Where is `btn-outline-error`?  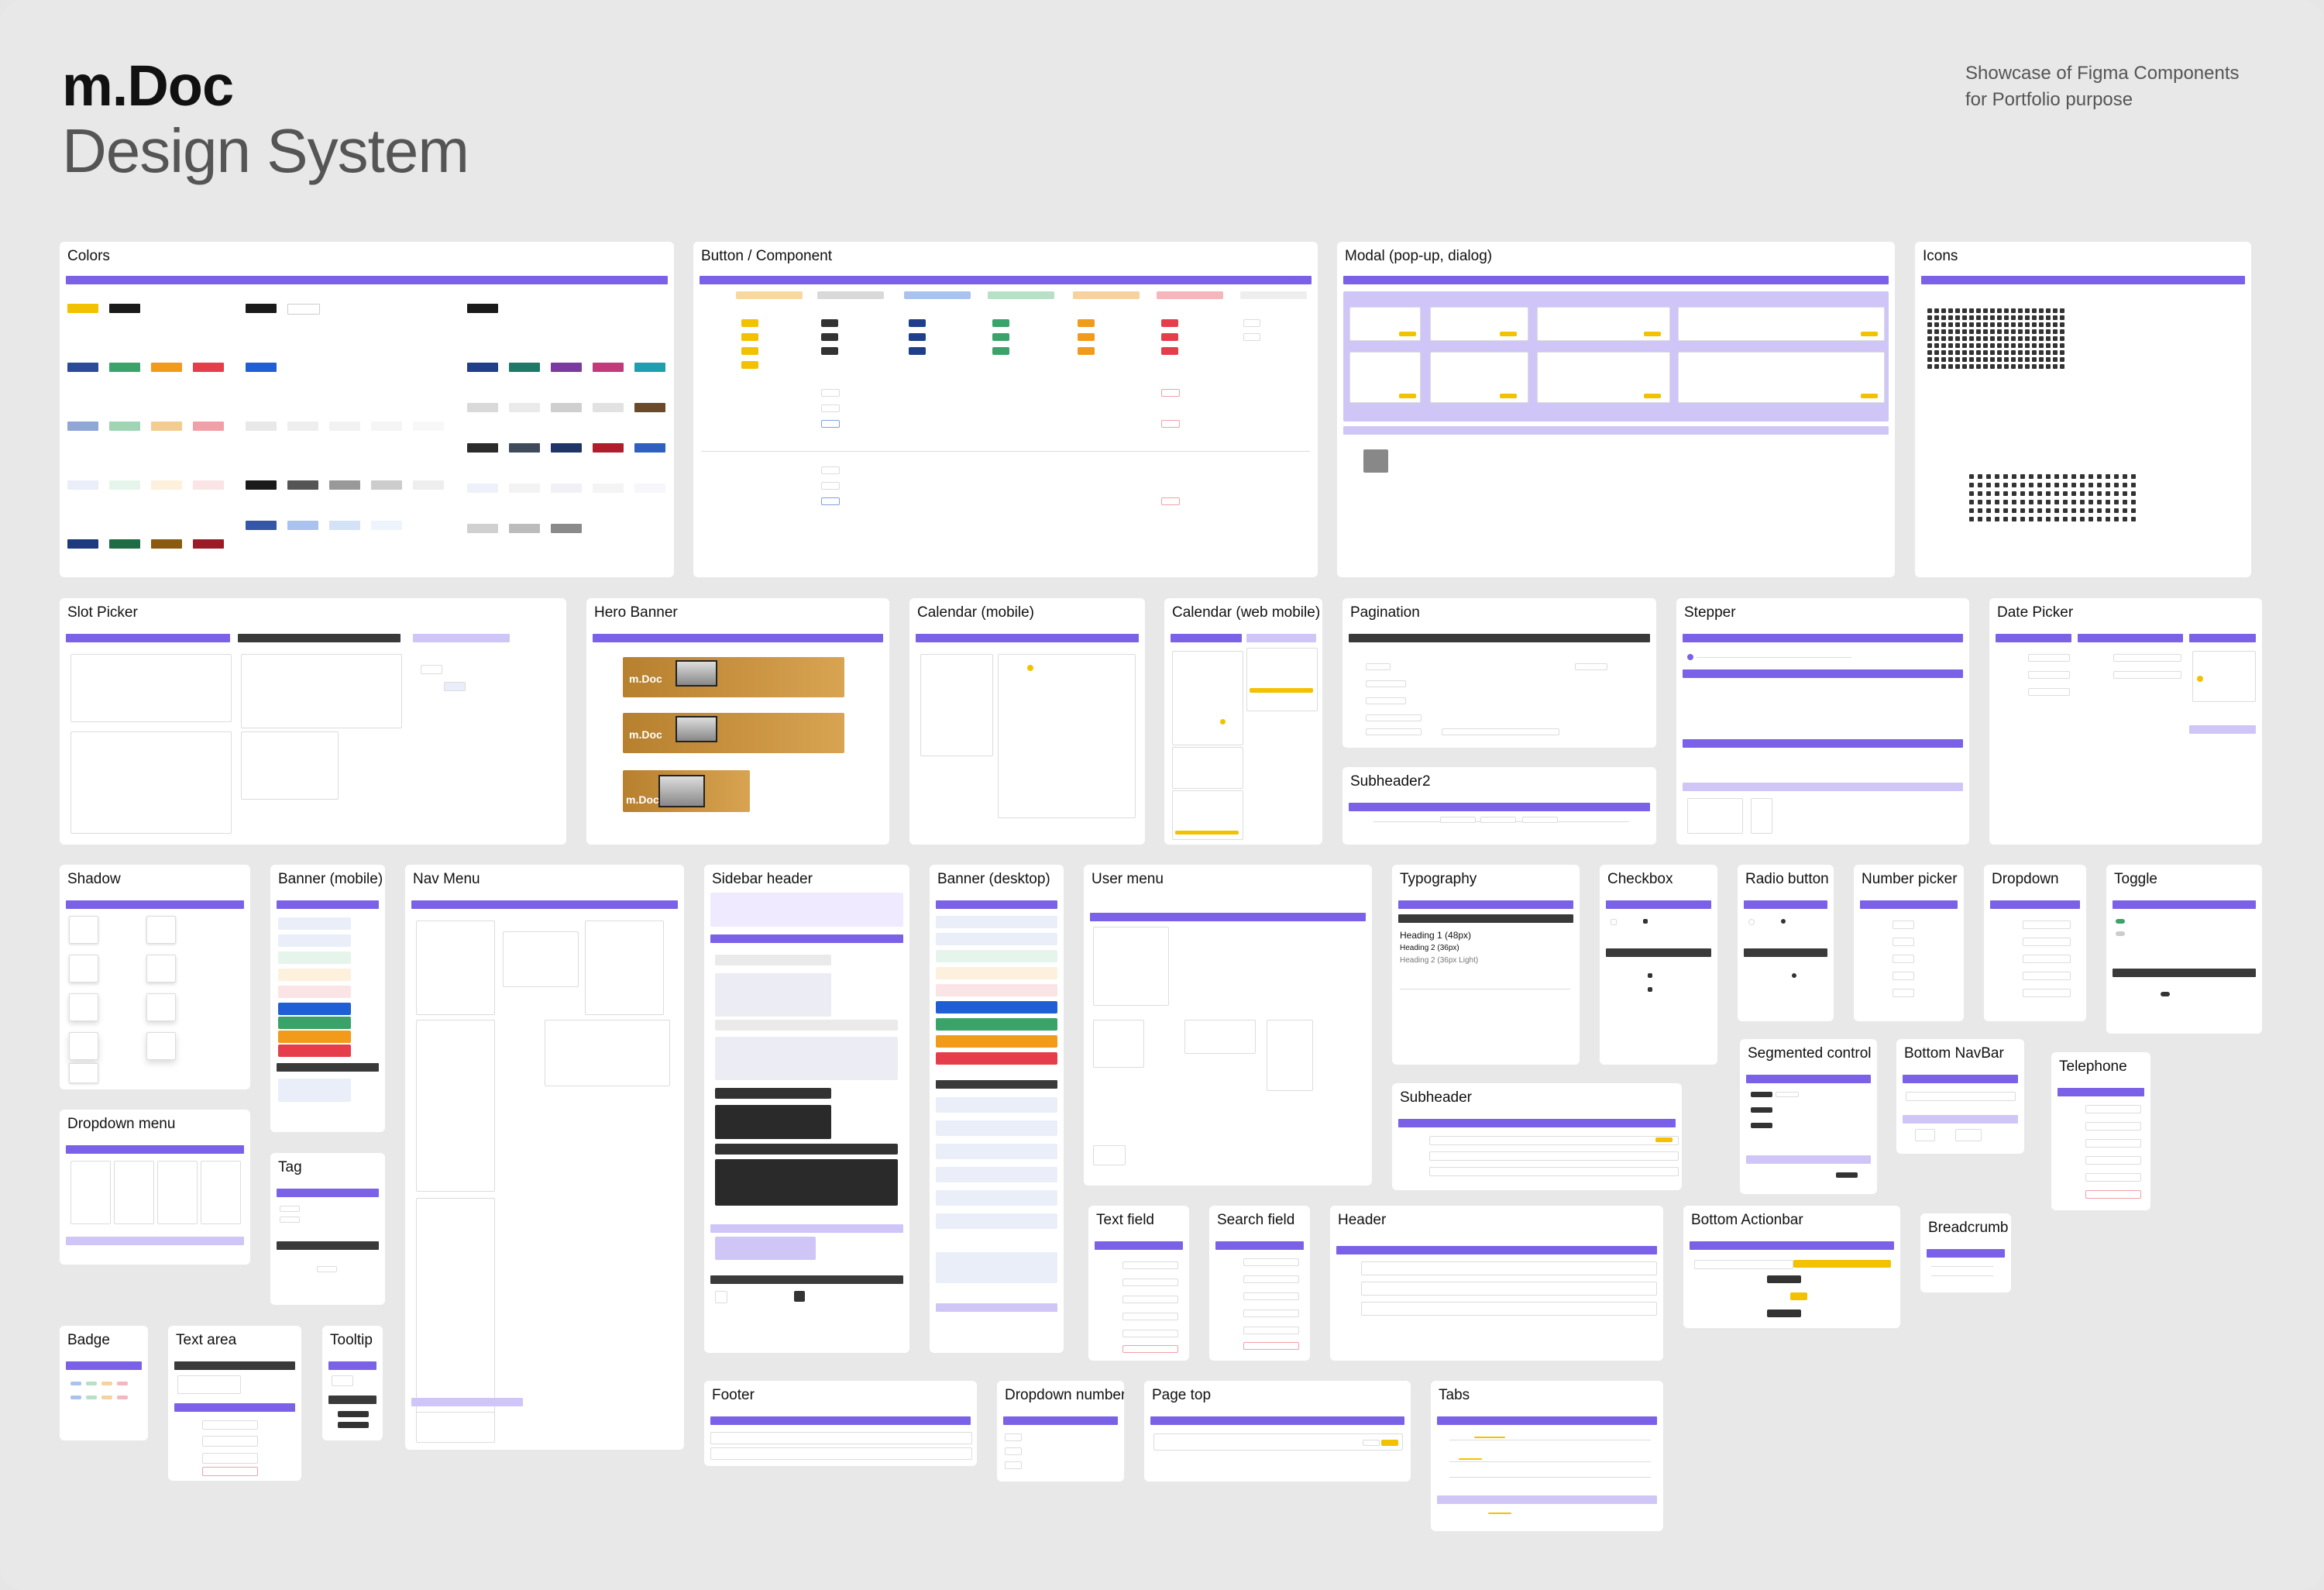
btn-outline-error is located at coordinates (1170, 393).